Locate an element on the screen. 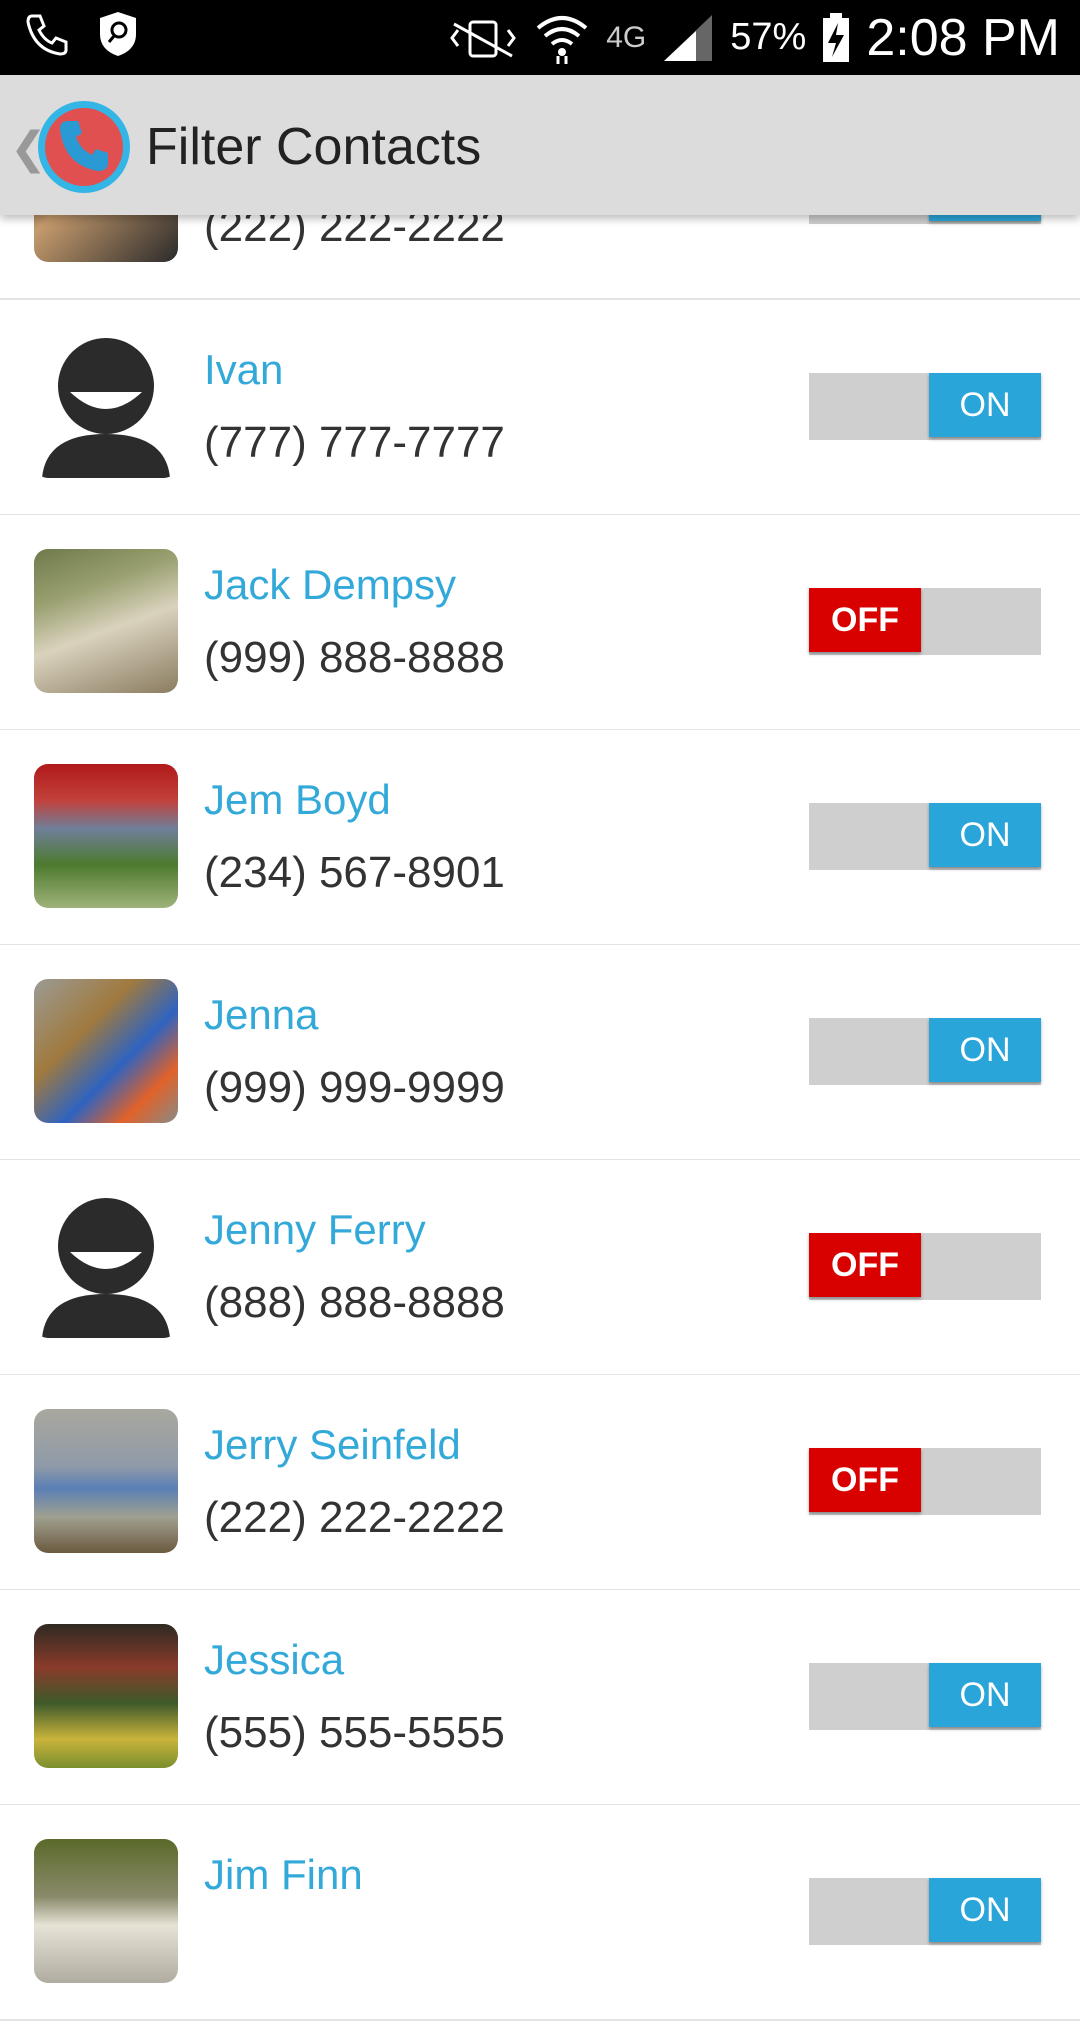 This screenshot has height=2021, width=1080. list-item: Jessica (555) 555-5555 ON is located at coordinates (540, 1698).